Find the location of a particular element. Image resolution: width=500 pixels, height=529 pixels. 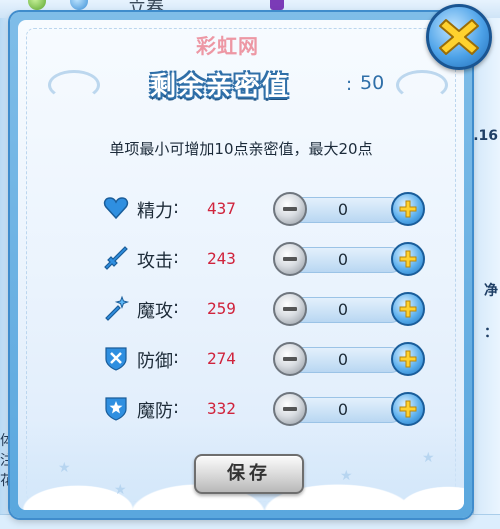

stat-label: 魔攻 is located at coordinates (155, 311).